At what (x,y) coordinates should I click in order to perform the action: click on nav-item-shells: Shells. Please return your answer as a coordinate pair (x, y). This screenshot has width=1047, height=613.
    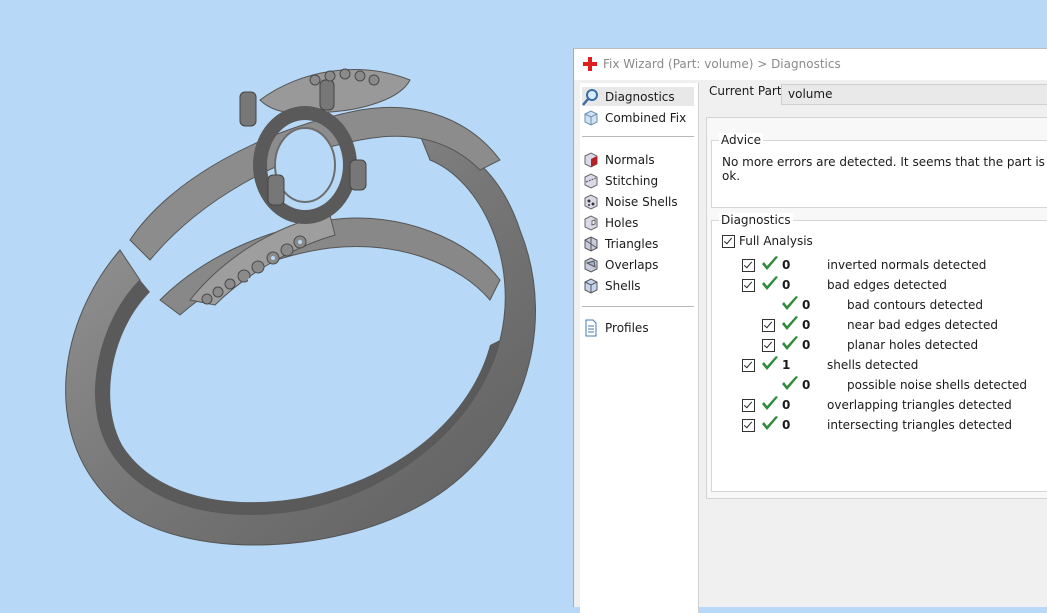
    Looking at the image, I should click on (638, 285).